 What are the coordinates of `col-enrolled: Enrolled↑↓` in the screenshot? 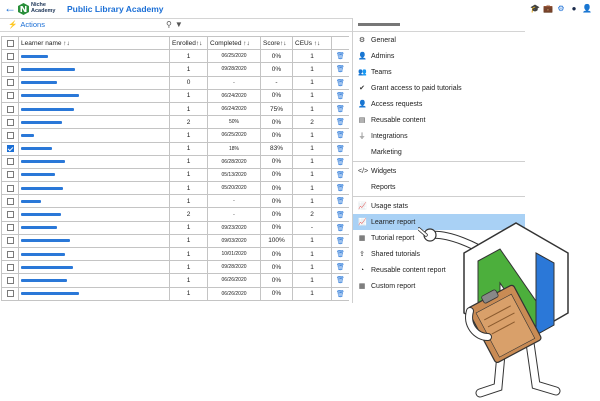 It's located at (188, 43).